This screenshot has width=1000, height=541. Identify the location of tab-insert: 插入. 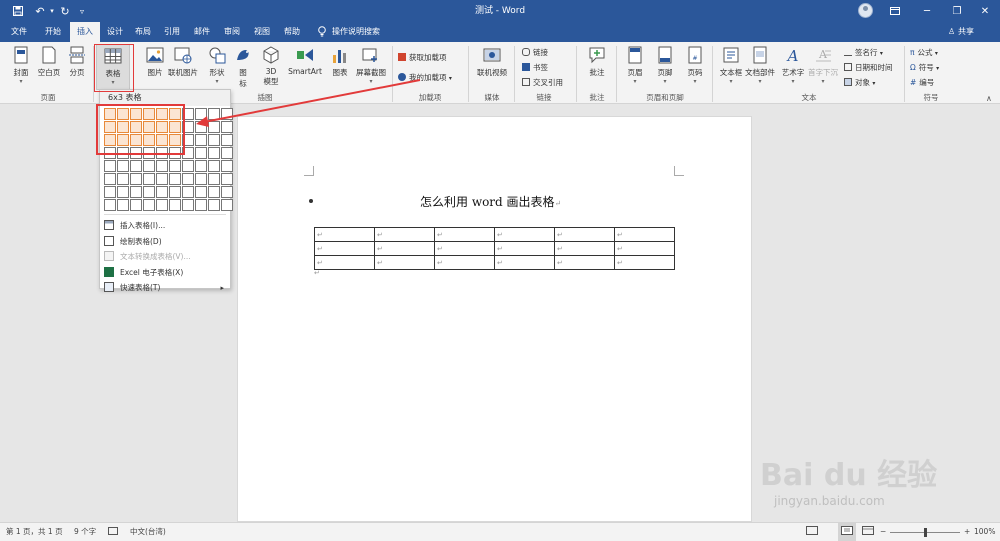
(85, 32).